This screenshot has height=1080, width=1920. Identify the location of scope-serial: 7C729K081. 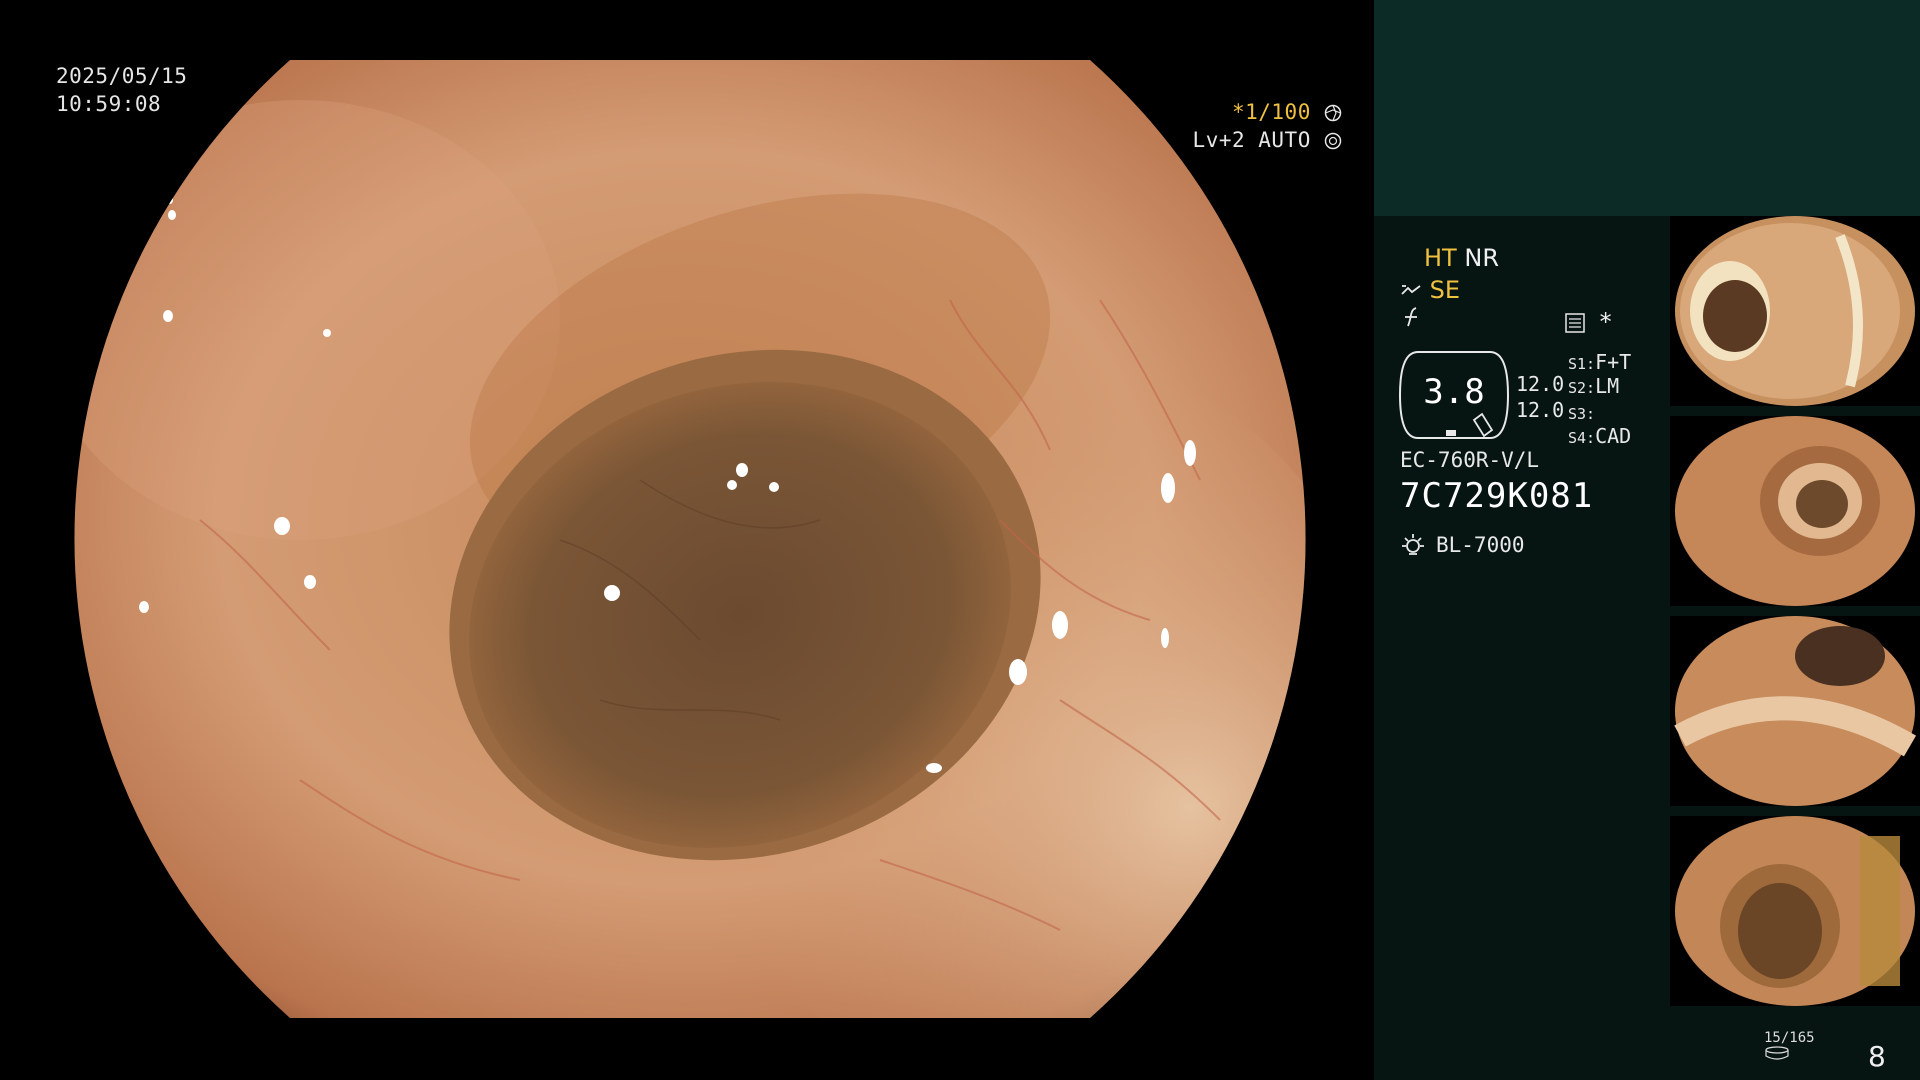
(1497, 496).